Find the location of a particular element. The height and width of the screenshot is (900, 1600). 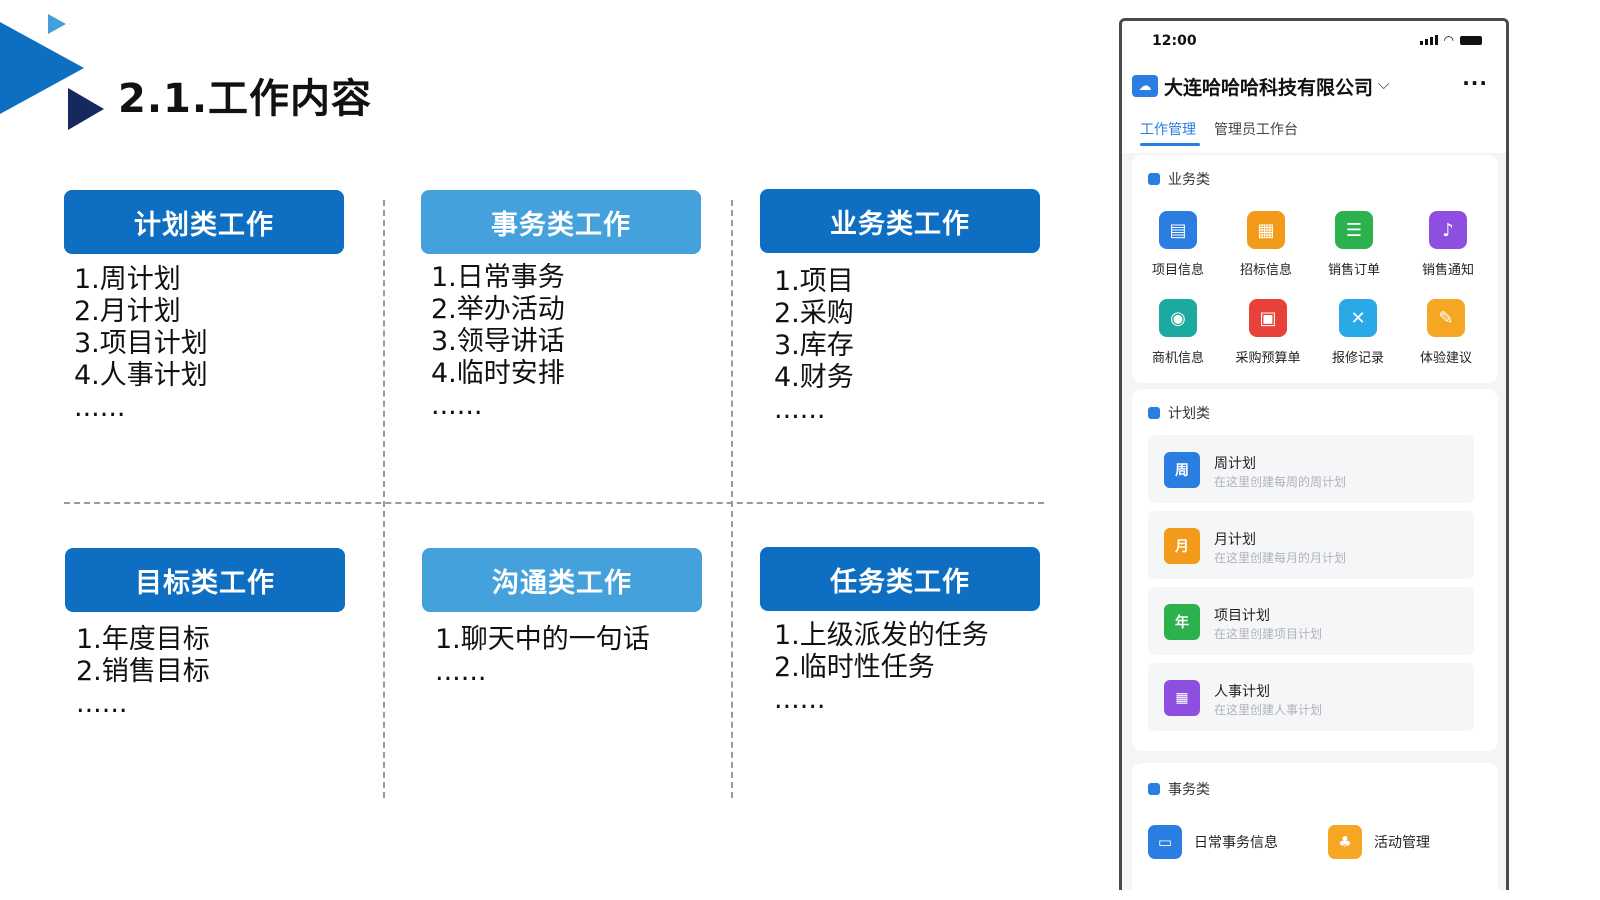

grid-item-sales-notice: ♪ 销售通知 is located at coordinates (1448, 244).